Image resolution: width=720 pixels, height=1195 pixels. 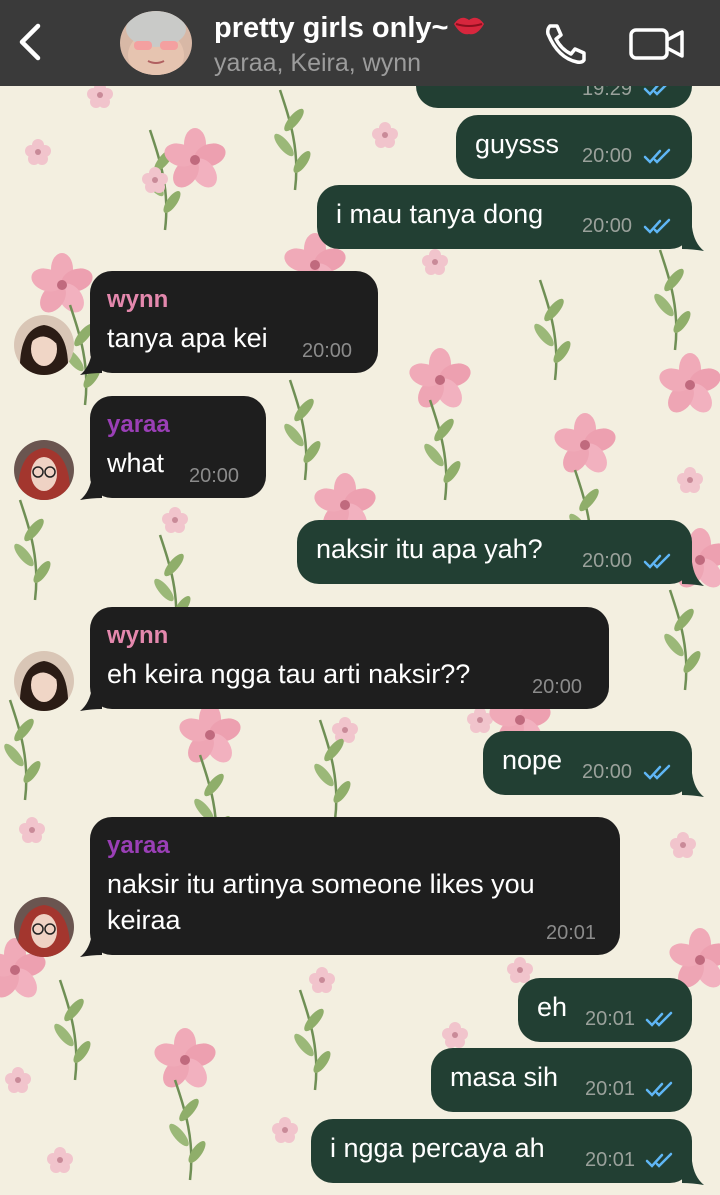 What do you see at coordinates (607, 93) in the screenshot?
I see `message-time: 19:29` at bounding box center [607, 93].